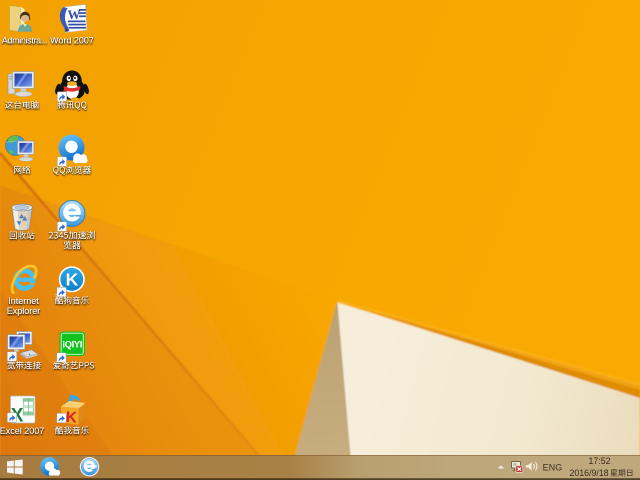 This screenshot has width=640, height=480. What do you see at coordinates (24, 311) in the screenshot?
I see `svg-text: Explorer` at bounding box center [24, 311].